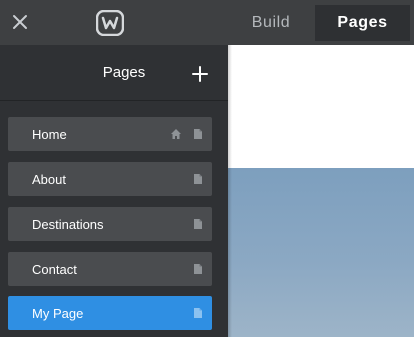 The width and height of the screenshot is (414, 337). What do you see at coordinates (114, 73) in the screenshot?
I see `sidebar-header: Pages` at bounding box center [114, 73].